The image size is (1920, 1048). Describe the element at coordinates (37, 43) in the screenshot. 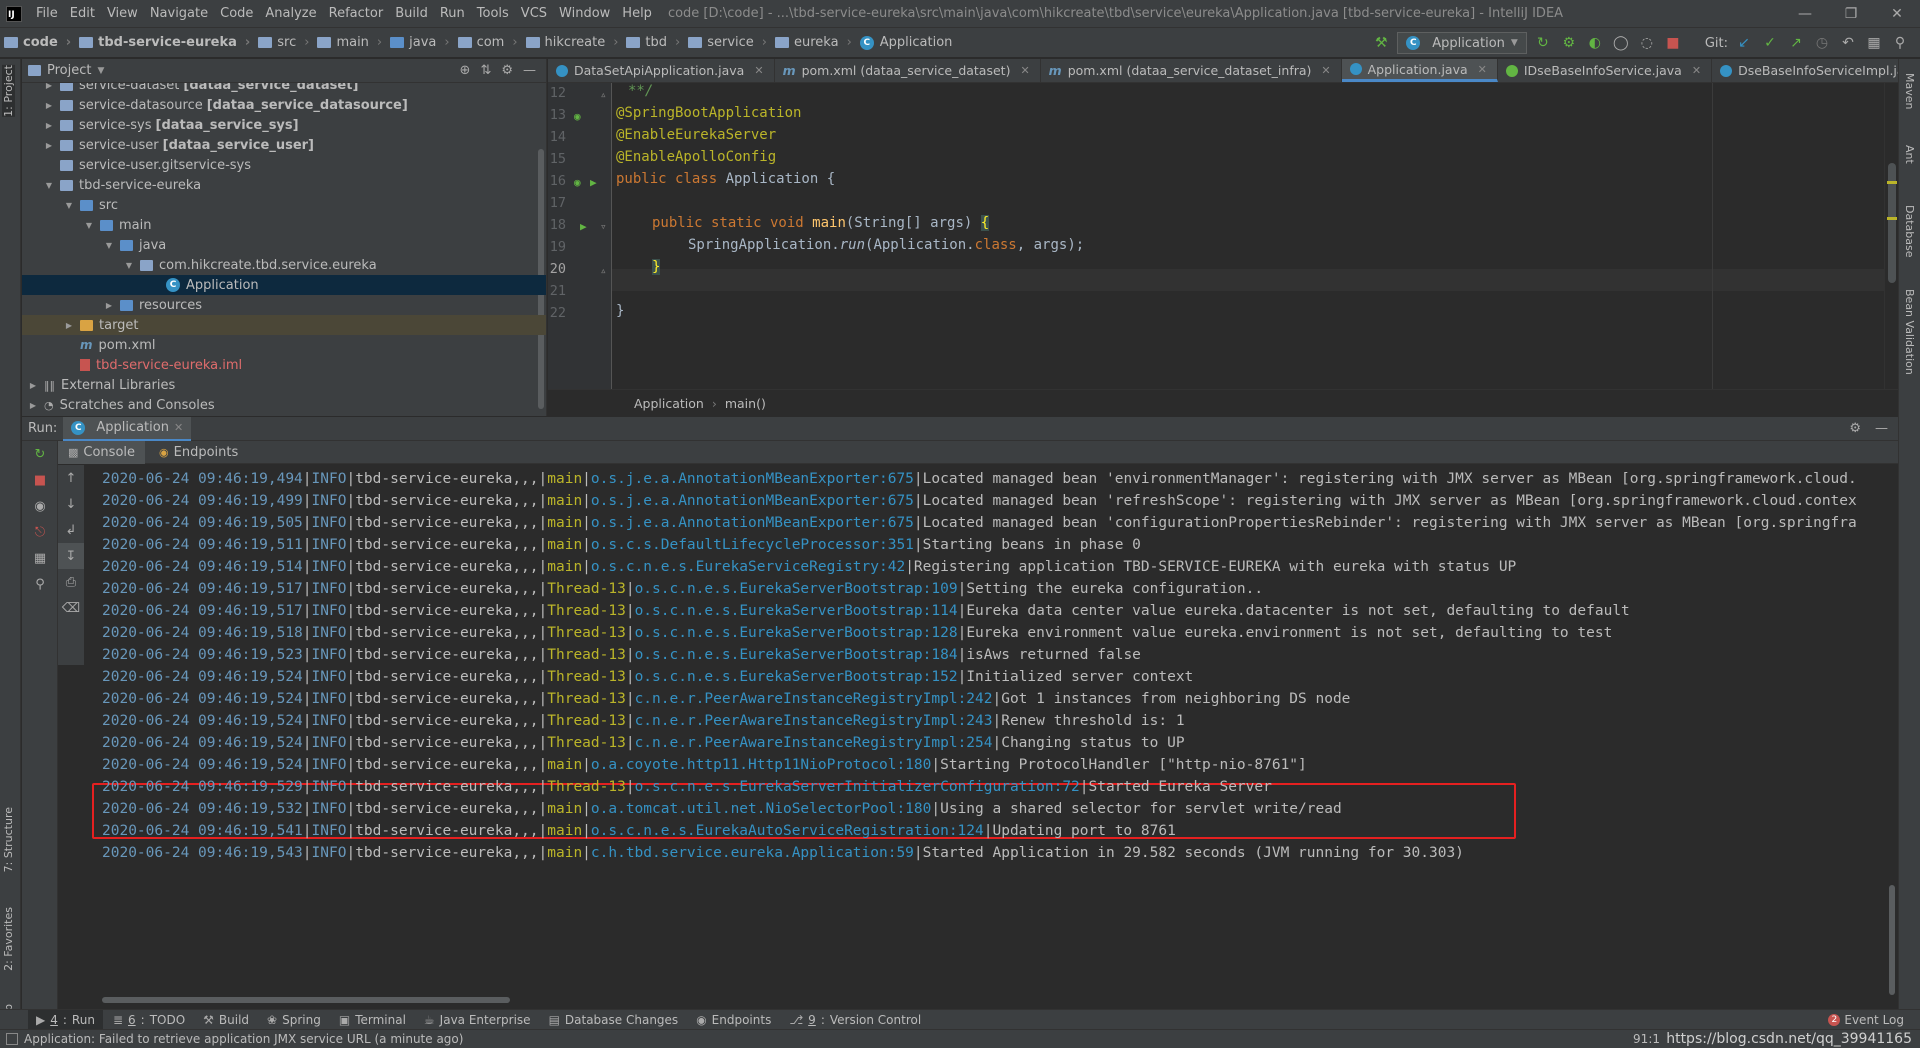

I see `breadcrumb-item: code ›` at that location.